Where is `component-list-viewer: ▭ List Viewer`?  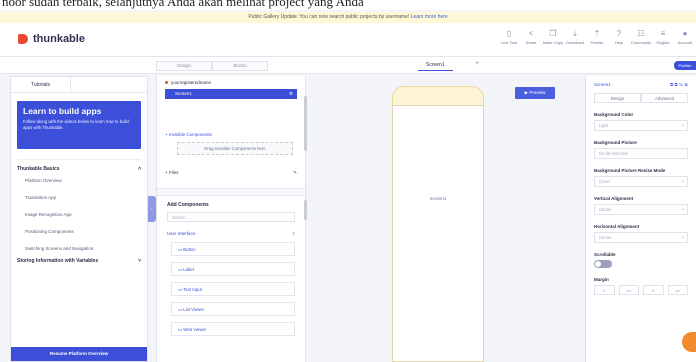
component-list-viewer: ▭ List Viewer is located at coordinates (233, 309).